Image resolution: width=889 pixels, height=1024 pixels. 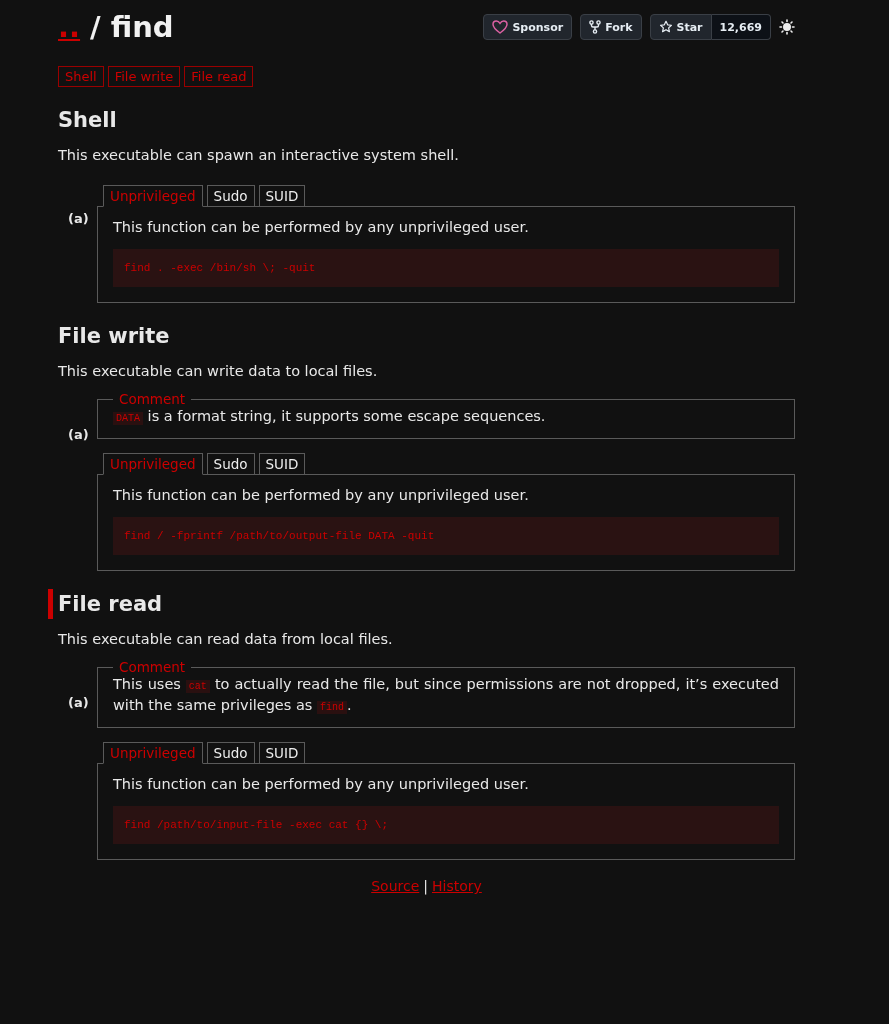 What do you see at coordinates (787, 27) in the screenshot?
I see `theme-toggle-icon` at bounding box center [787, 27].